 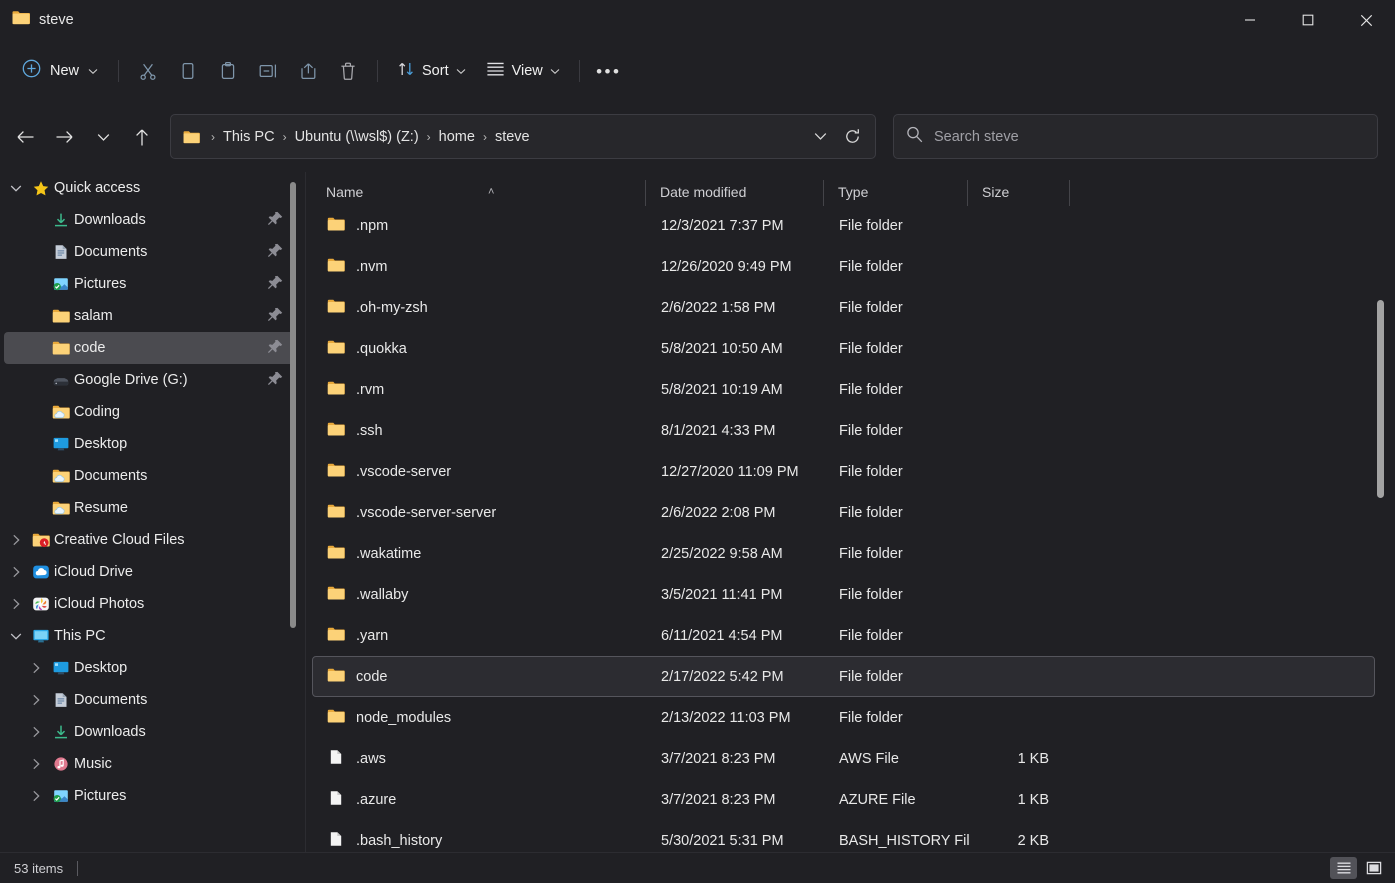 I want to click on window-title: steve, so click(x=56, y=20).